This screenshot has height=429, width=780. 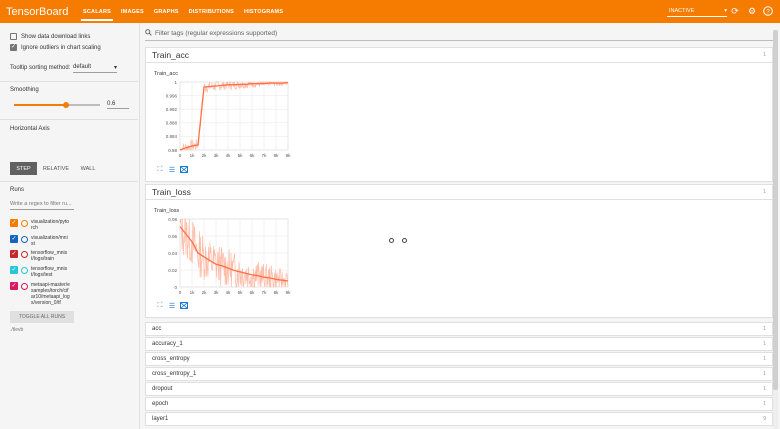 What do you see at coordinates (764, 419) in the screenshot?
I see `category-count: 9` at bounding box center [764, 419].